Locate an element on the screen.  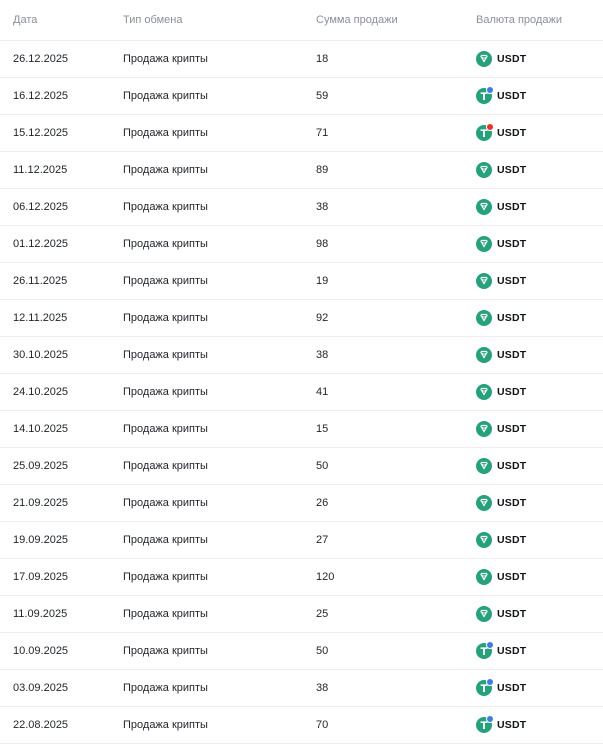
table-row: 10.09.2025 Продажа крипты 50 USDT is located at coordinates (301, 651).